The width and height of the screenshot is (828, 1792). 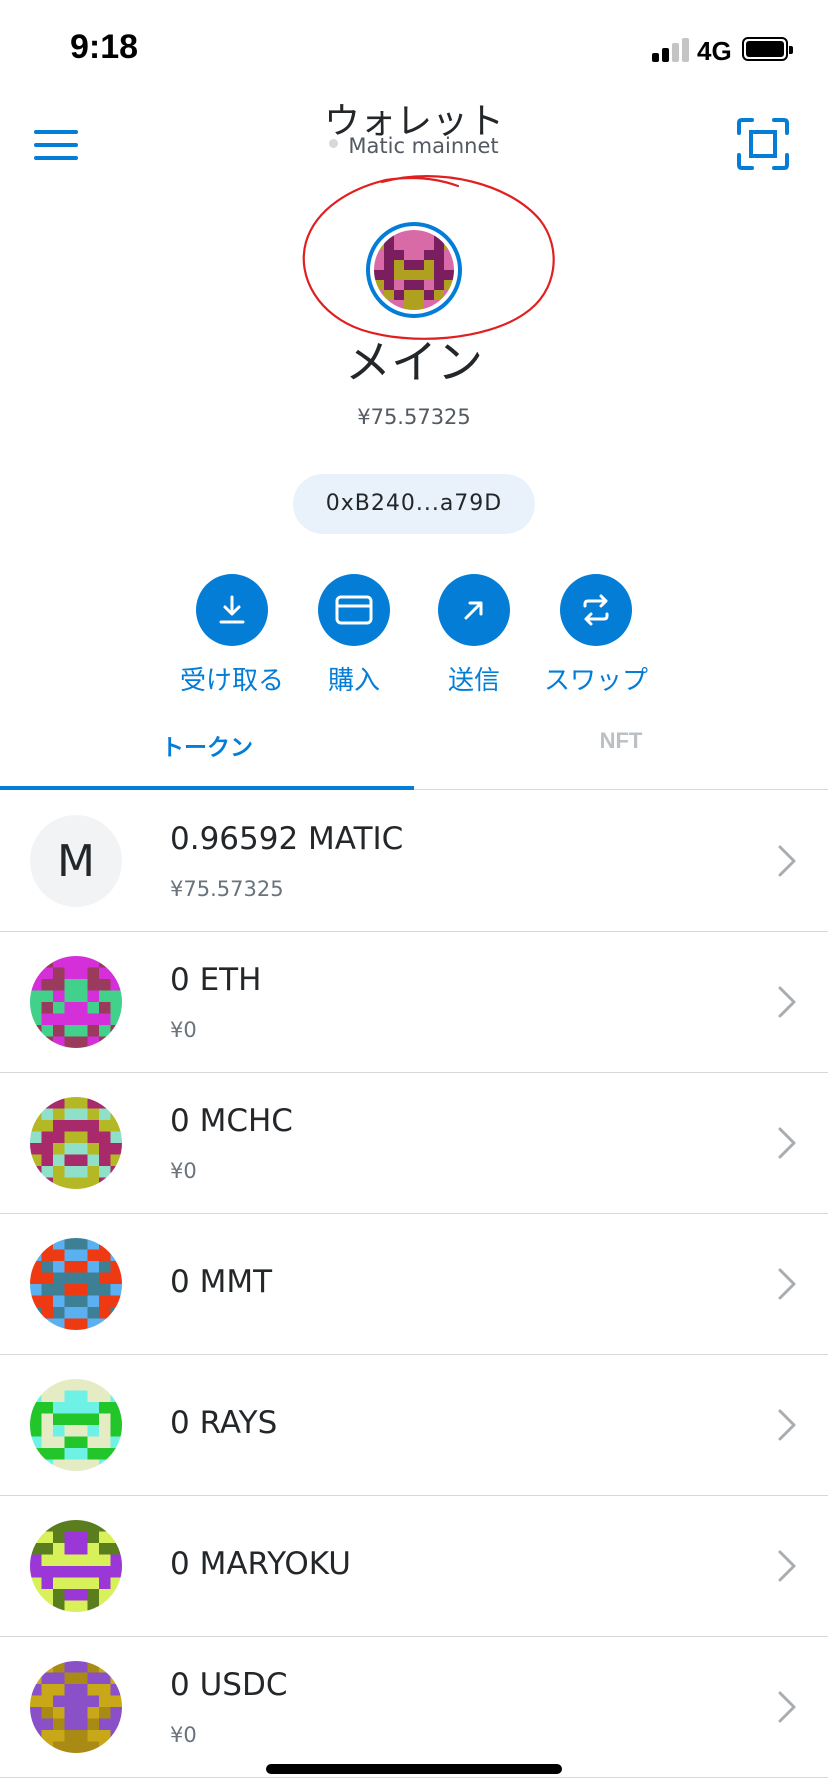 I want to click on token-amount: 0 MMT, so click(x=221, y=1282).